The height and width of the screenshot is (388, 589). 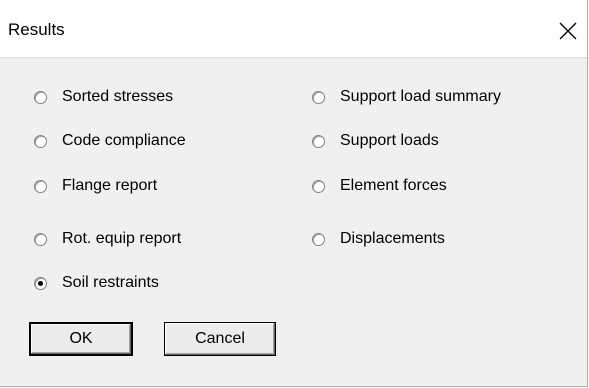 I want to click on radio-label: Rot. equip report, so click(x=122, y=238).